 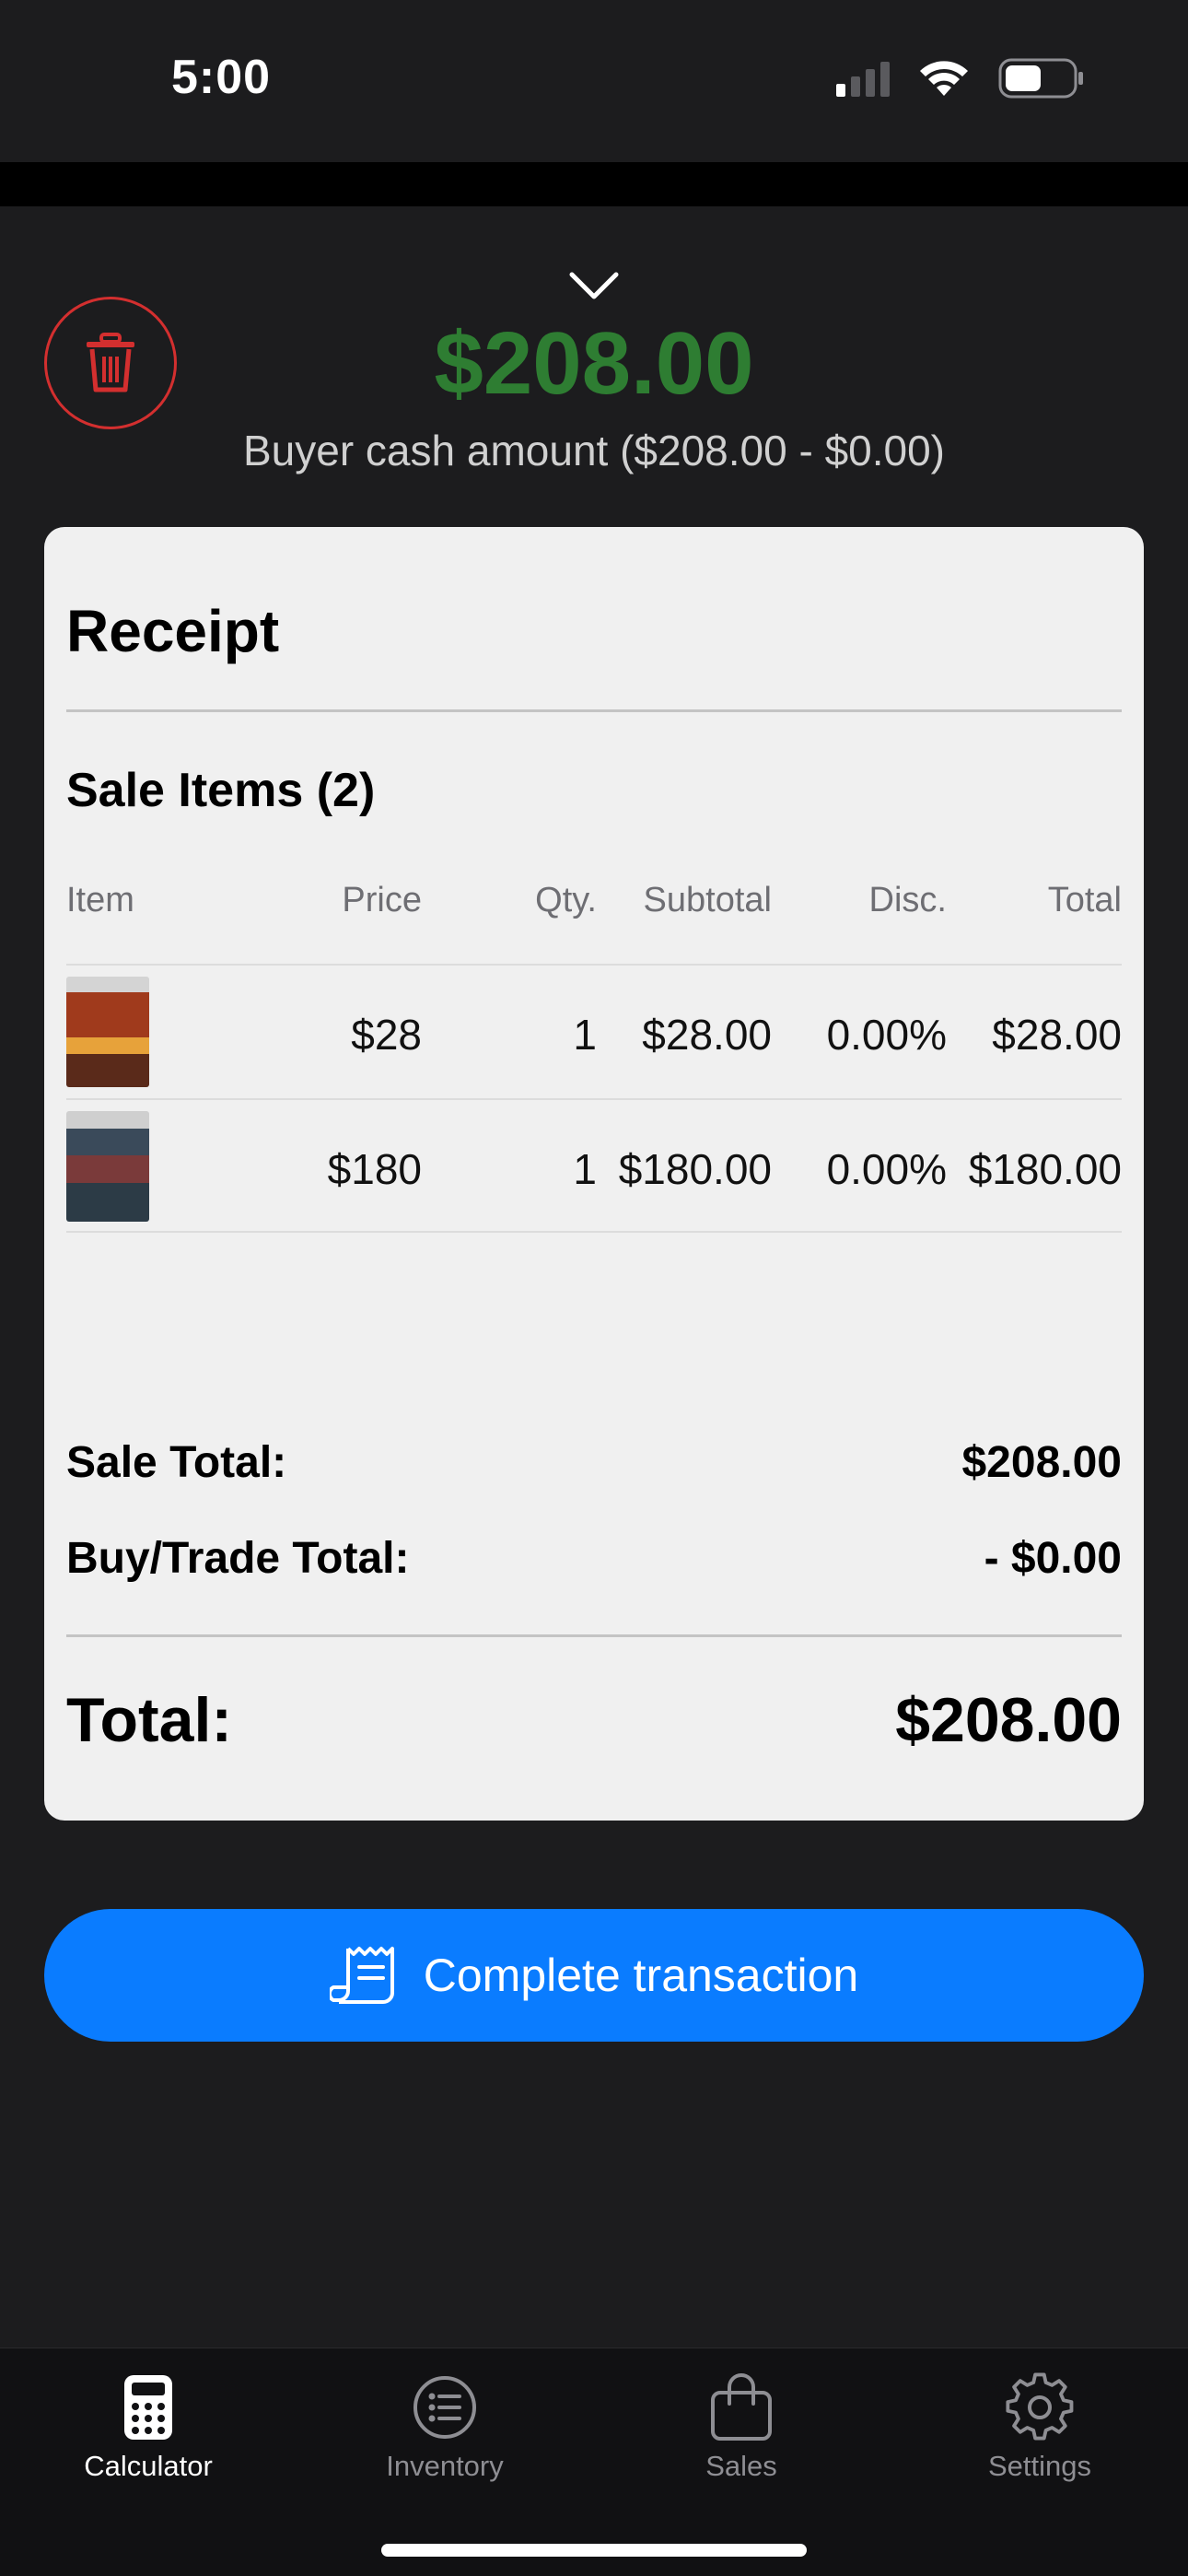 I want to click on battery-icon, so click(x=1041, y=78).